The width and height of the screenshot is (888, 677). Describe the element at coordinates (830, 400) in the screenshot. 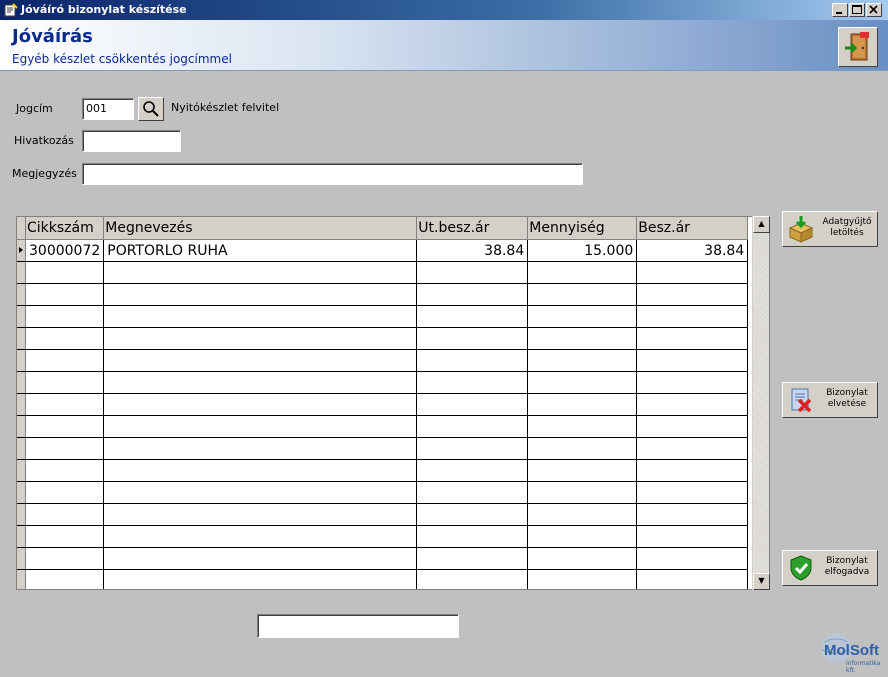

I see `reject-button: Bizonylat elvetése` at that location.